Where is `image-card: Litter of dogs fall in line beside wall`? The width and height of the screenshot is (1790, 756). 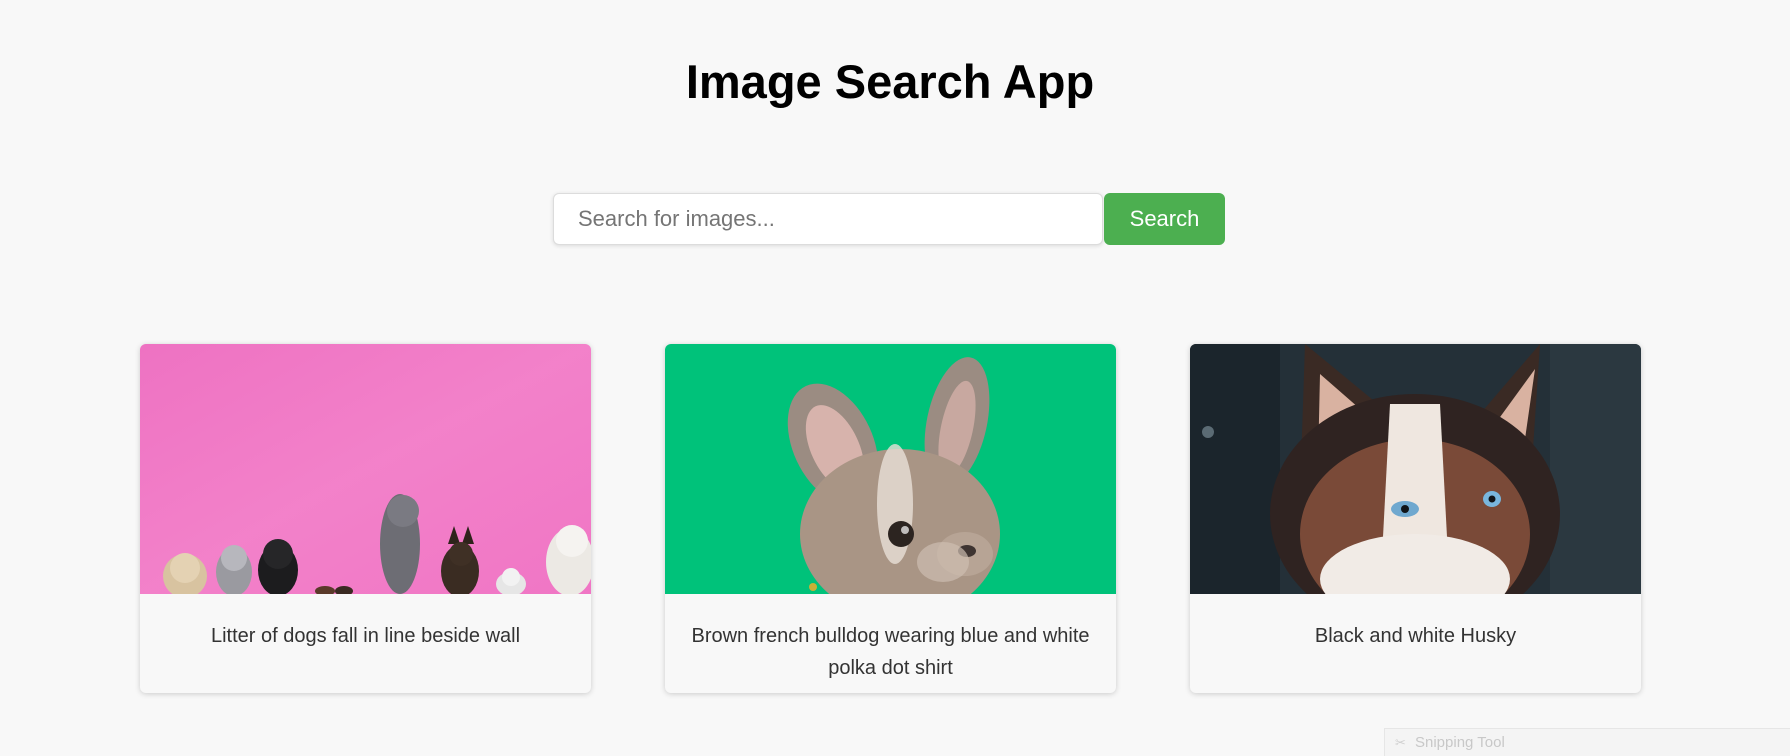
image-card: Litter of dogs fall in line beside wall is located at coordinates (365, 518).